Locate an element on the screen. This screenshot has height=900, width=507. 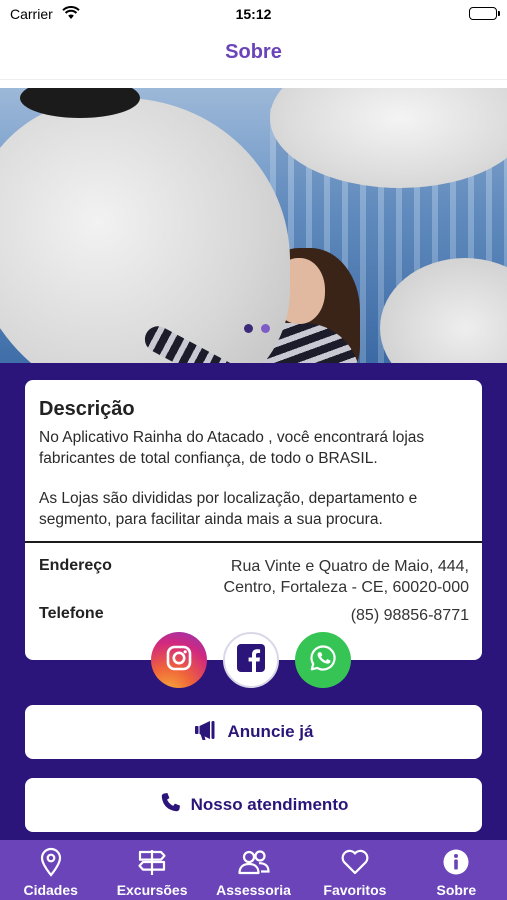
nav-header: Sobre is located at coordinates (253, 54).